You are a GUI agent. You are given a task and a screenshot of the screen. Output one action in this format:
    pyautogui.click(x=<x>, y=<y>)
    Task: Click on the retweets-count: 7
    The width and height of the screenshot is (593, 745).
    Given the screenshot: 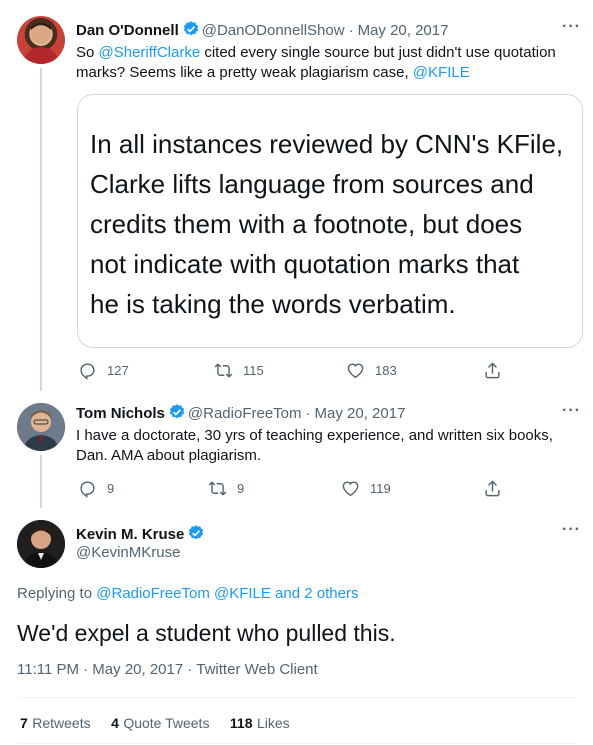 What is the action you would take?
    pyautogui.click(x=24, y=723)
    